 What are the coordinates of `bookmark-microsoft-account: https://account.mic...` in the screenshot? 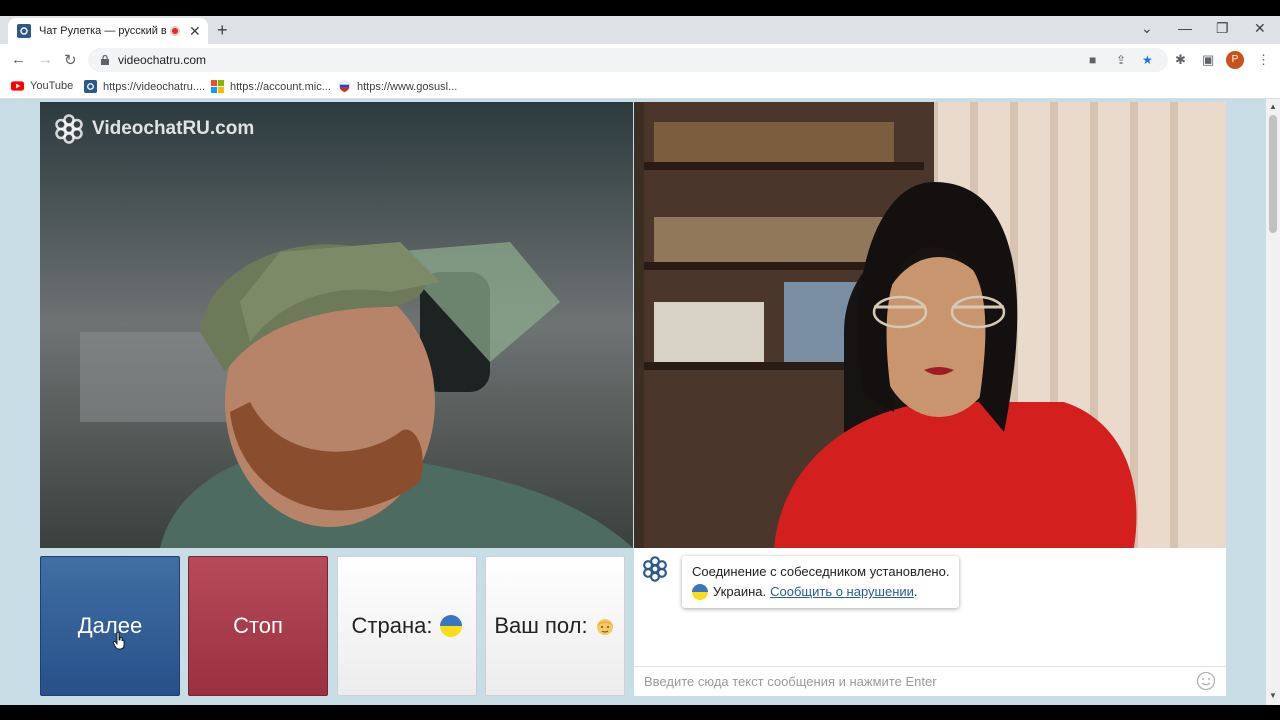 It's located at (271, 86).